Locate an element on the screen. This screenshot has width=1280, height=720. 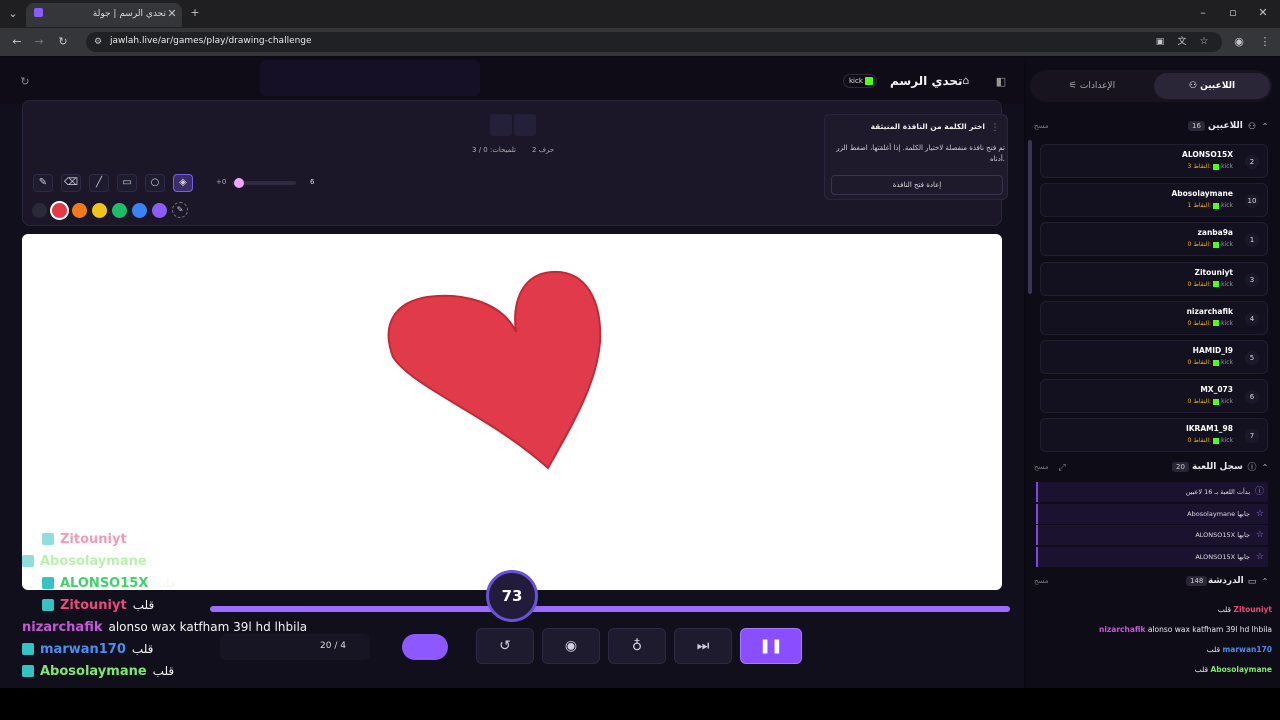
player-name: zanba9a is located at coordinates (1215, 233).